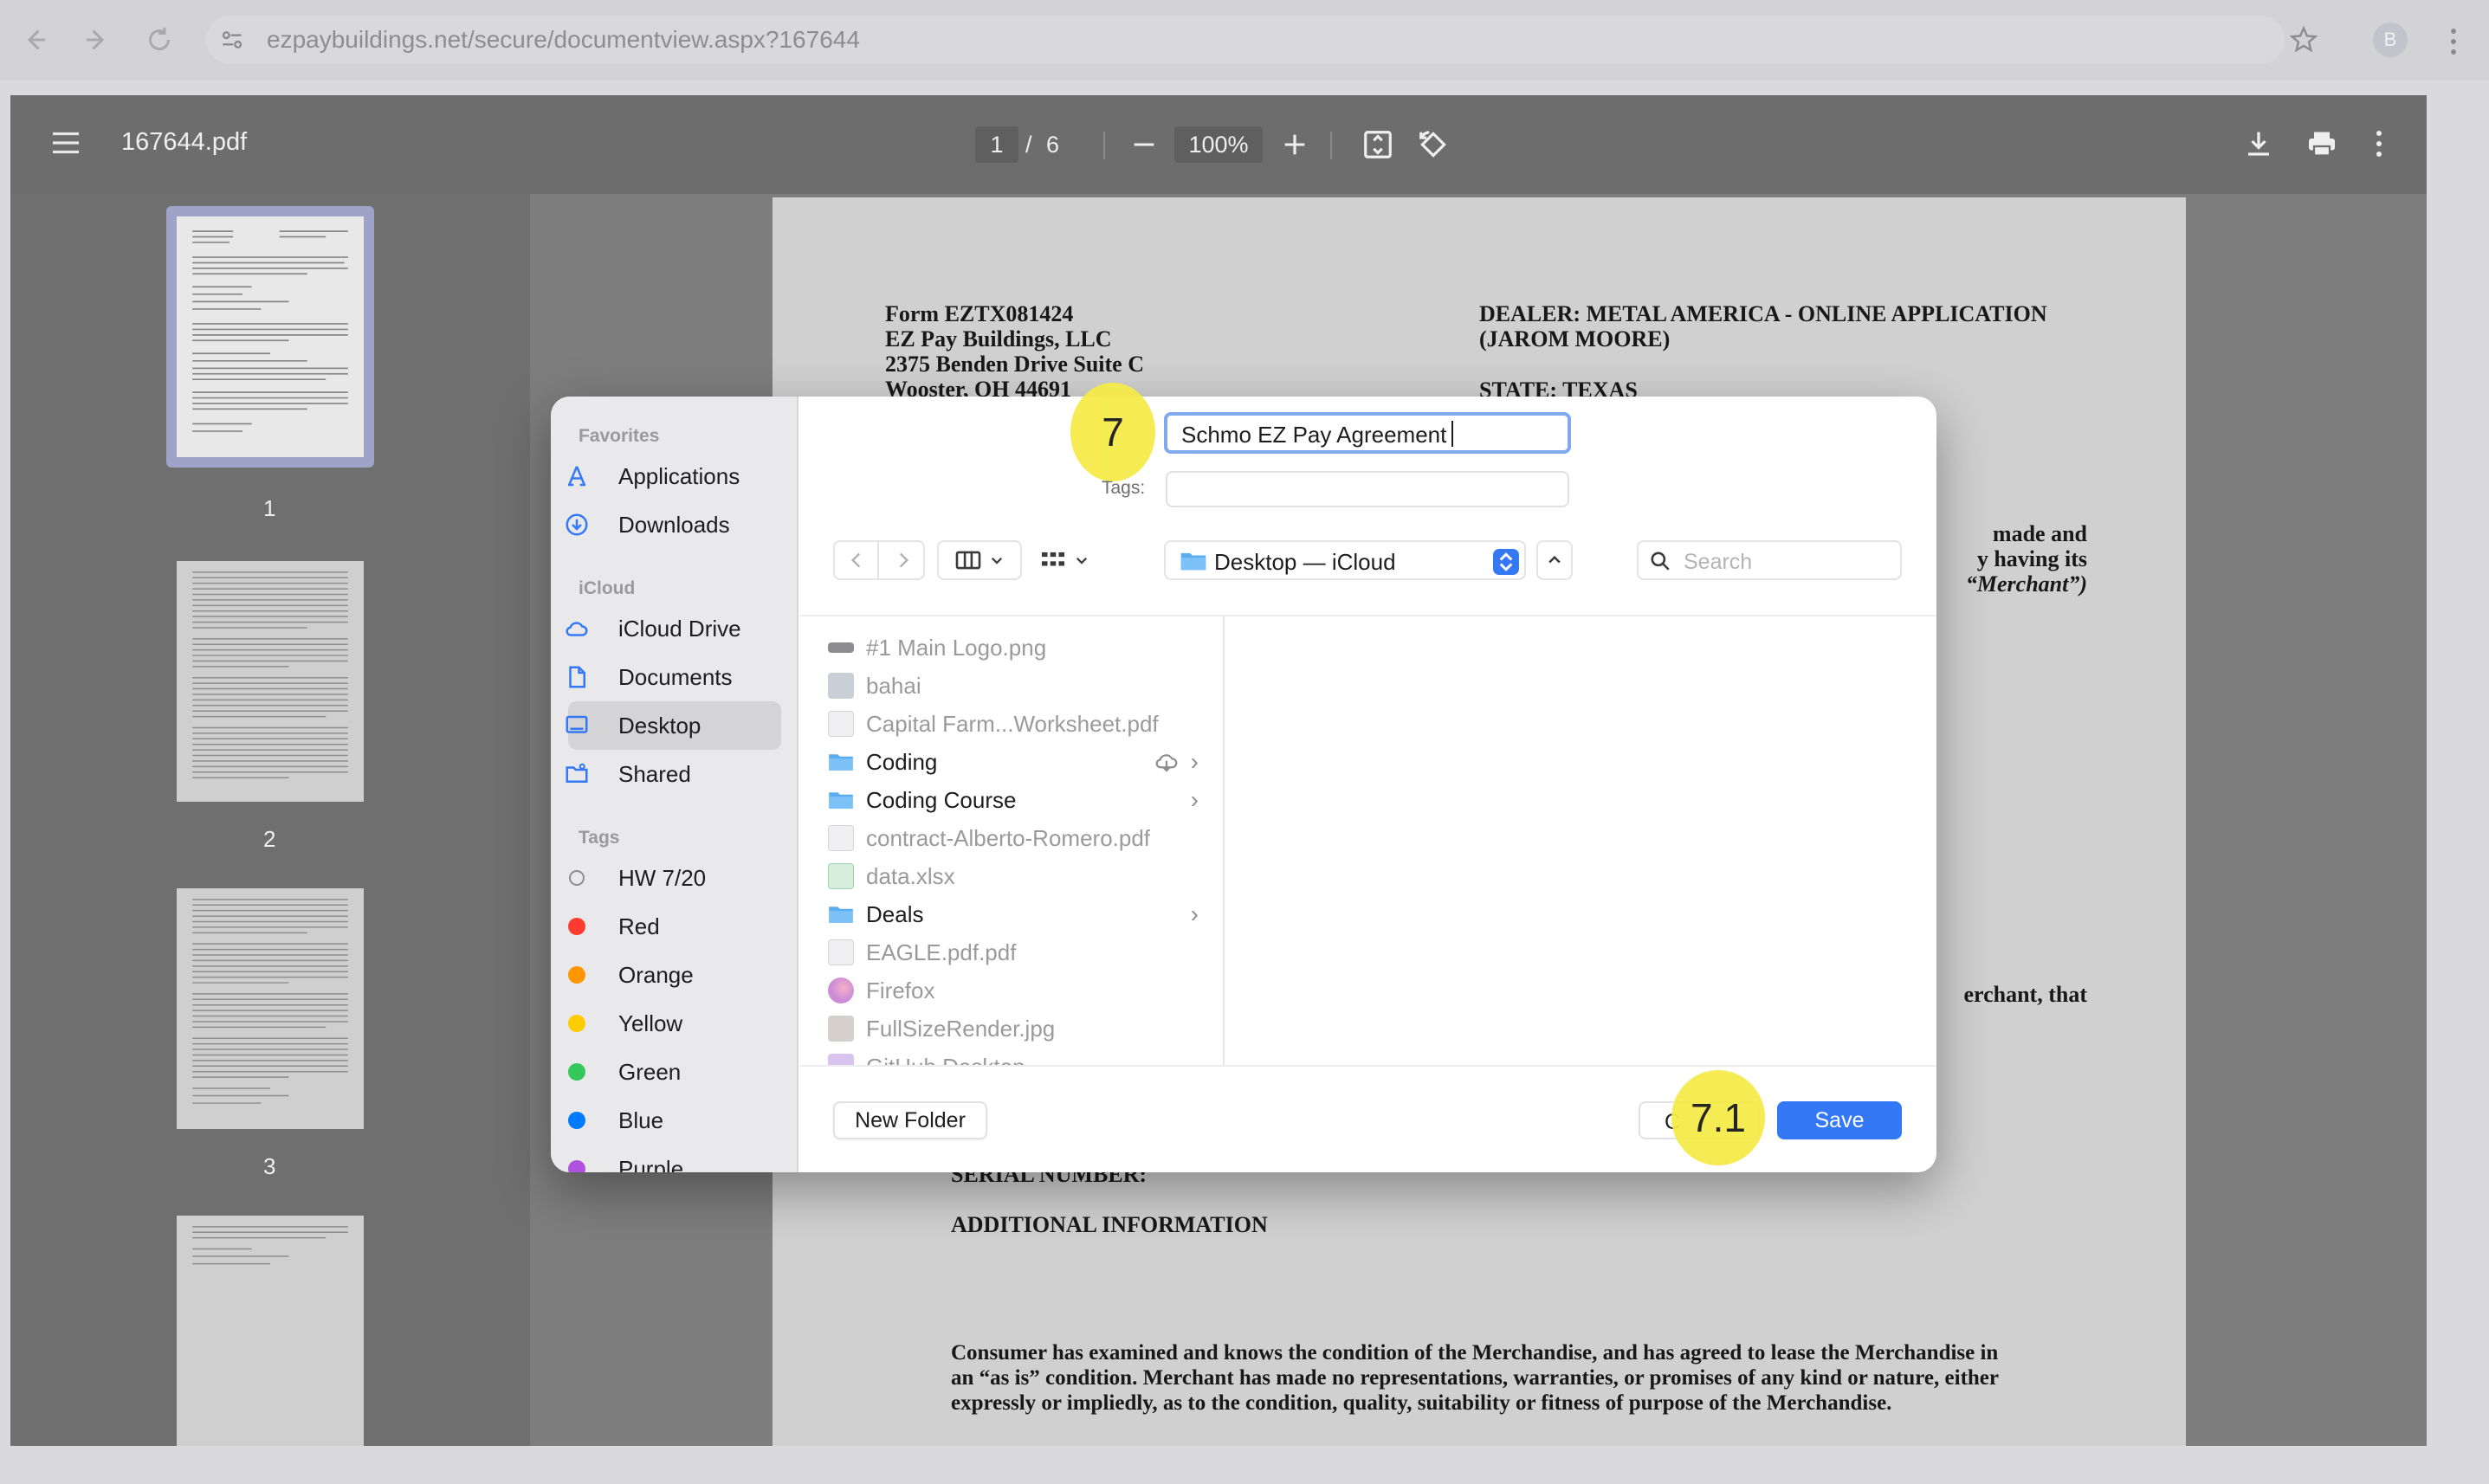 The height and width of the screenshot is (1484, 2489). Describe the element at coordinates (996, 144) in the screenshot. I see `page-number-input: 1` at that location.